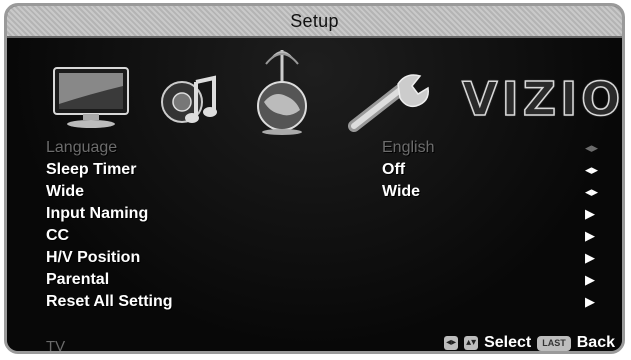  I want to click on menu-item-label: Input Naming, so click(97, 213).